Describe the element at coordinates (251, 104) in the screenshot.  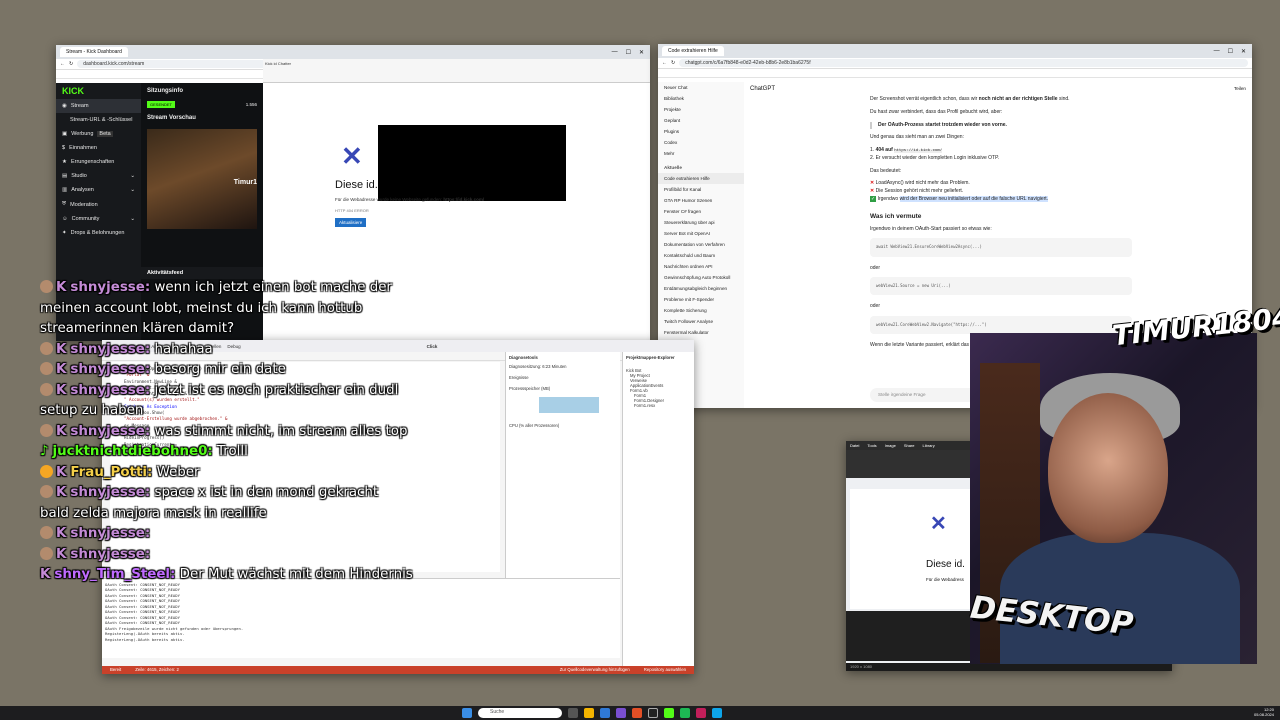
I see `viewer-count: 1.556` at that location.